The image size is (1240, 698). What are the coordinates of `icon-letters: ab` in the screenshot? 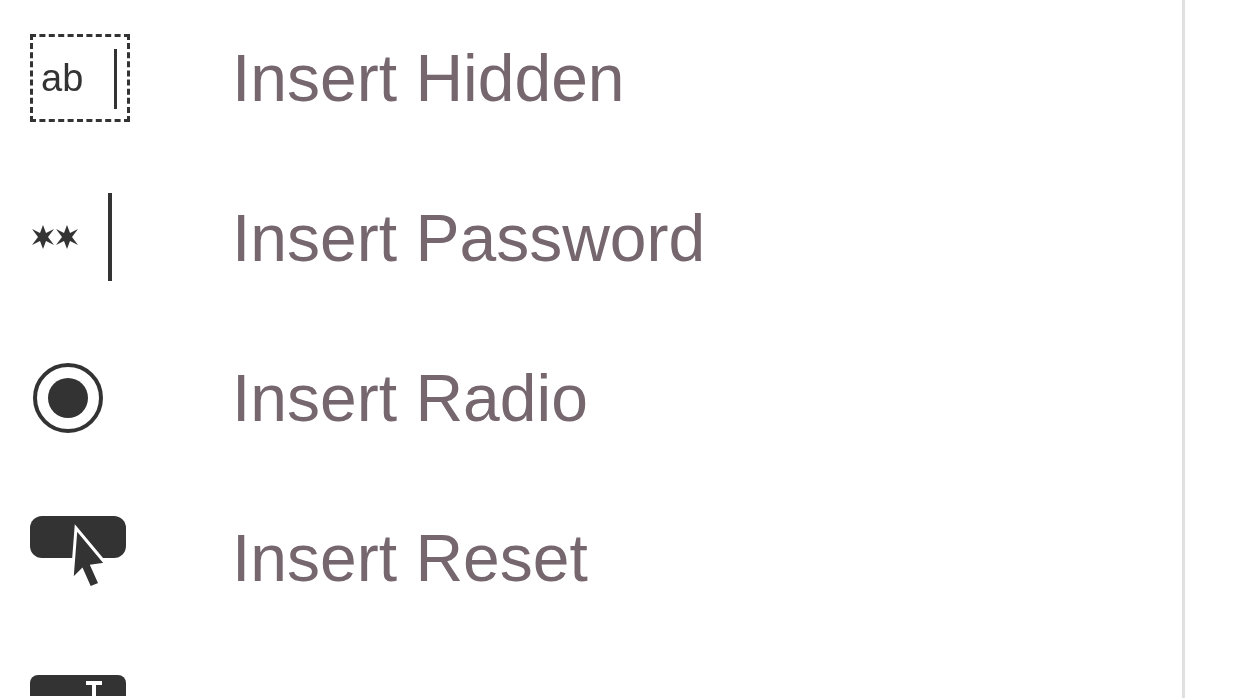 It's located at (62, 78).